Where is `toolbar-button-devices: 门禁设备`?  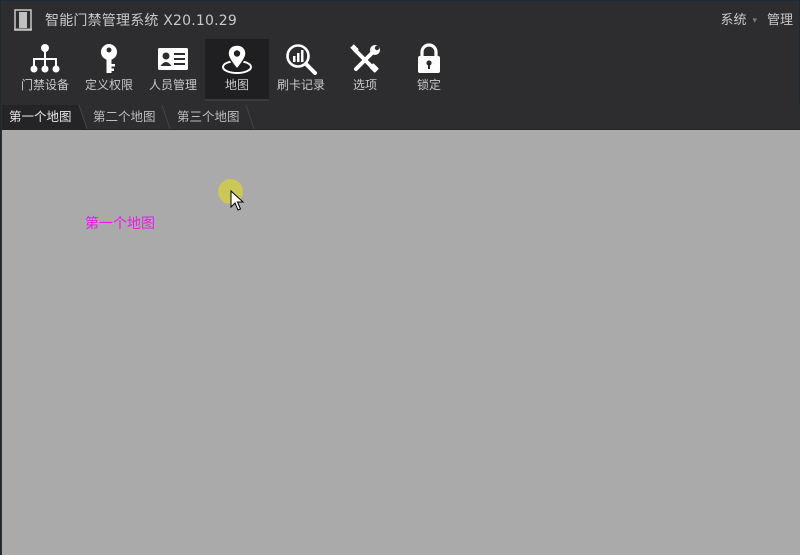
toolbar-button-devices: 门禁设备 is located at coordinates (45, 70).